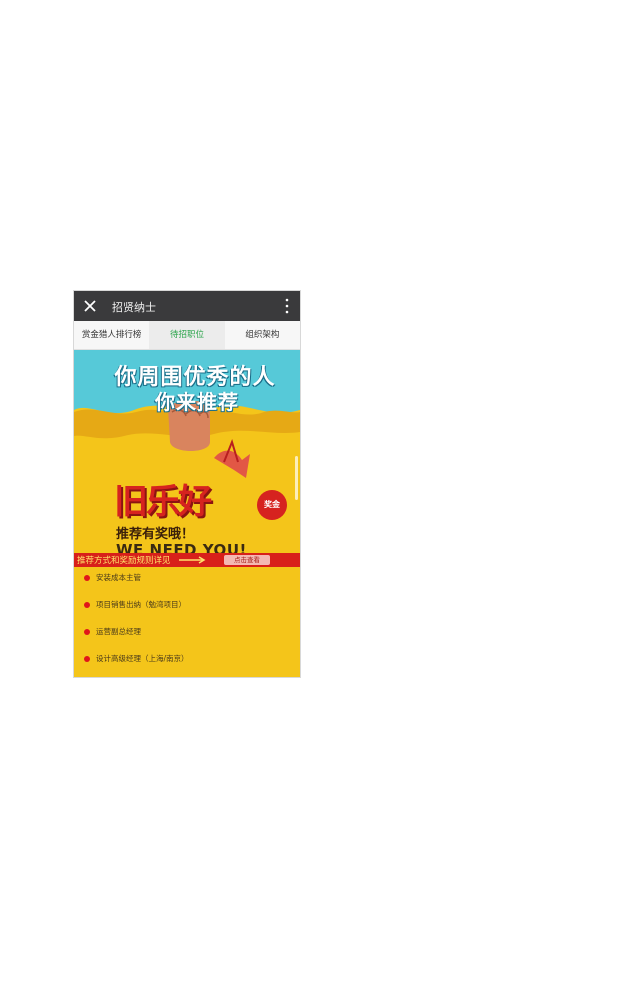  I want to click on banner-text: 推荐方式和奖励规则详见, so click(124, 561).